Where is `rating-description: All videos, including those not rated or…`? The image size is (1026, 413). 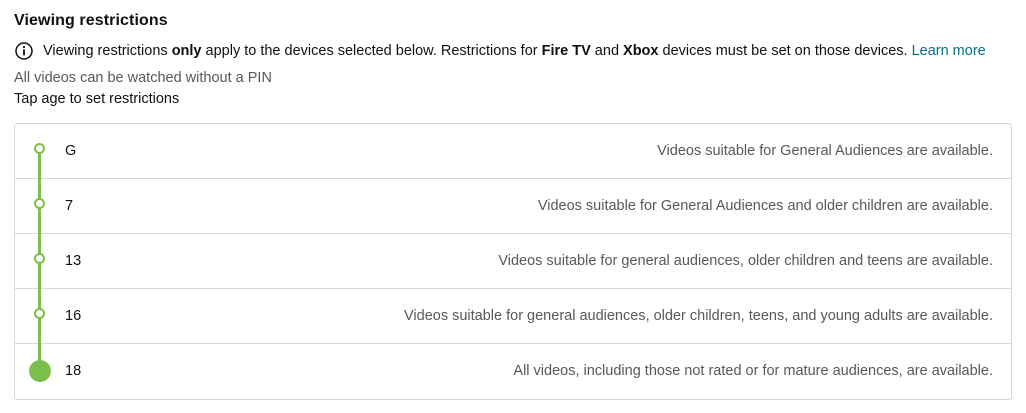
rating-description: All videos, including those not rated or… is located at coordinates (753, 371).